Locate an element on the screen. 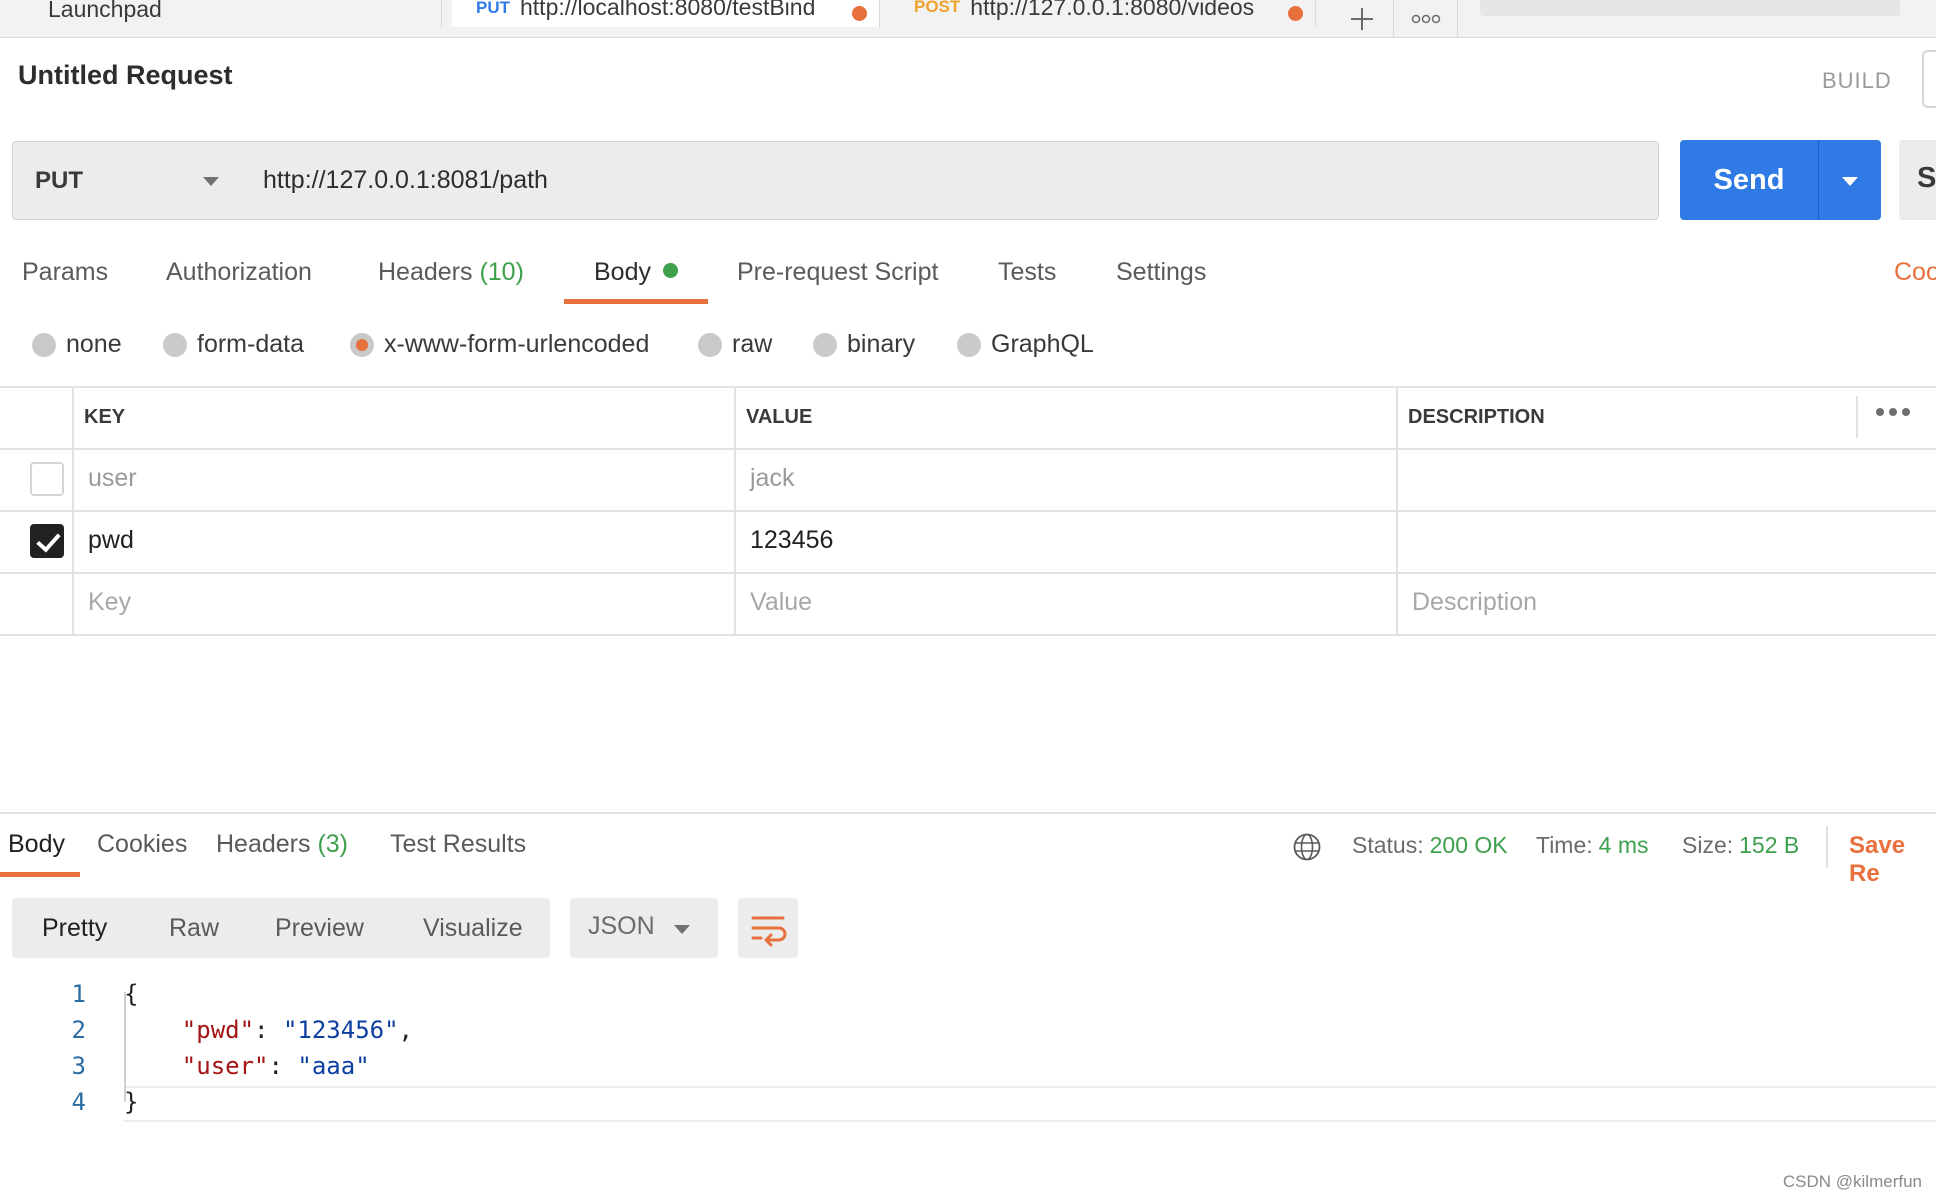 The width and height of the screenshot is (1936, 1200). response-tab-test-results: Test Results is located at coordinates (458, 844).